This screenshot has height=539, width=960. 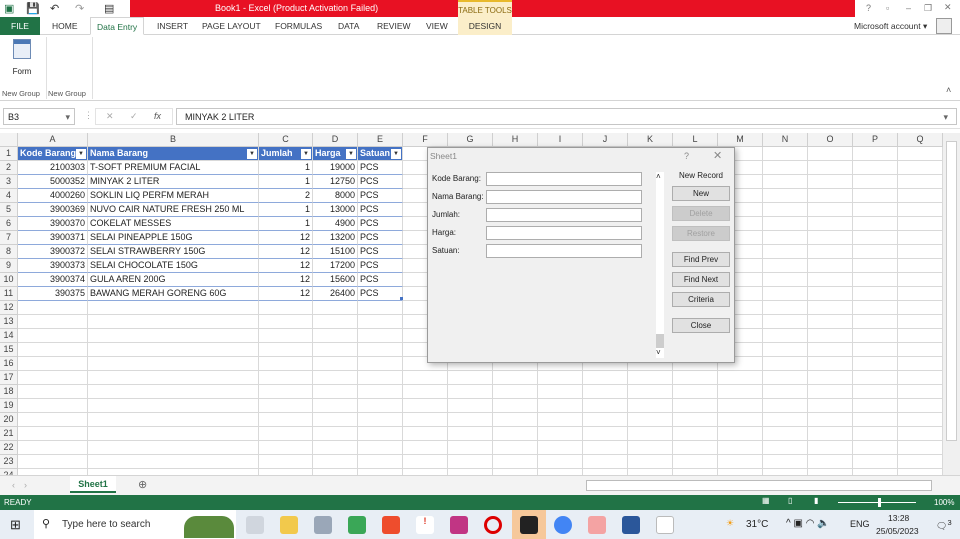 I want to click on row-header: 21, so click(x=9, y=434).